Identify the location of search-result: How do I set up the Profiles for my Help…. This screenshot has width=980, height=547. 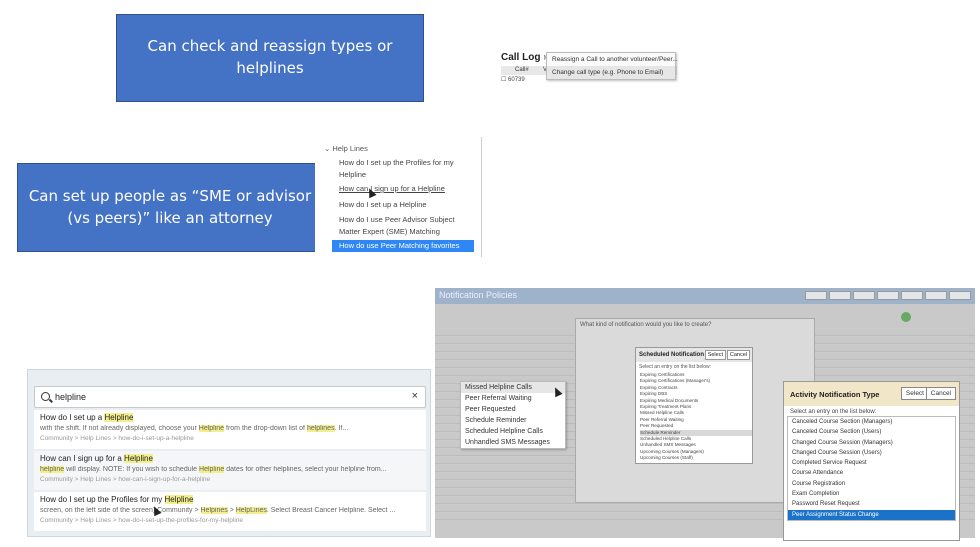
(230, 511).